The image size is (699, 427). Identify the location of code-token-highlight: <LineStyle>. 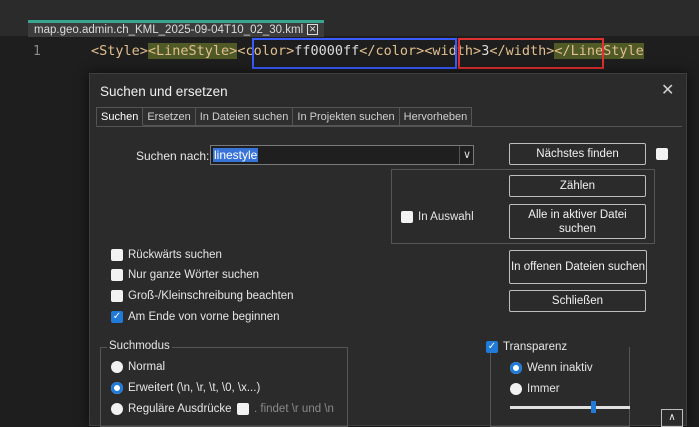
(192, 51).